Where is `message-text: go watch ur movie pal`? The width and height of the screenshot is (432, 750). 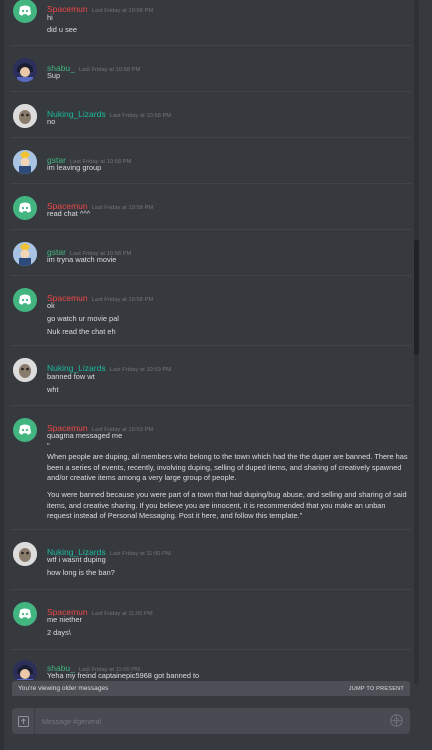
message-text: go watch ur movie pal is located at coordinates (83, 318).